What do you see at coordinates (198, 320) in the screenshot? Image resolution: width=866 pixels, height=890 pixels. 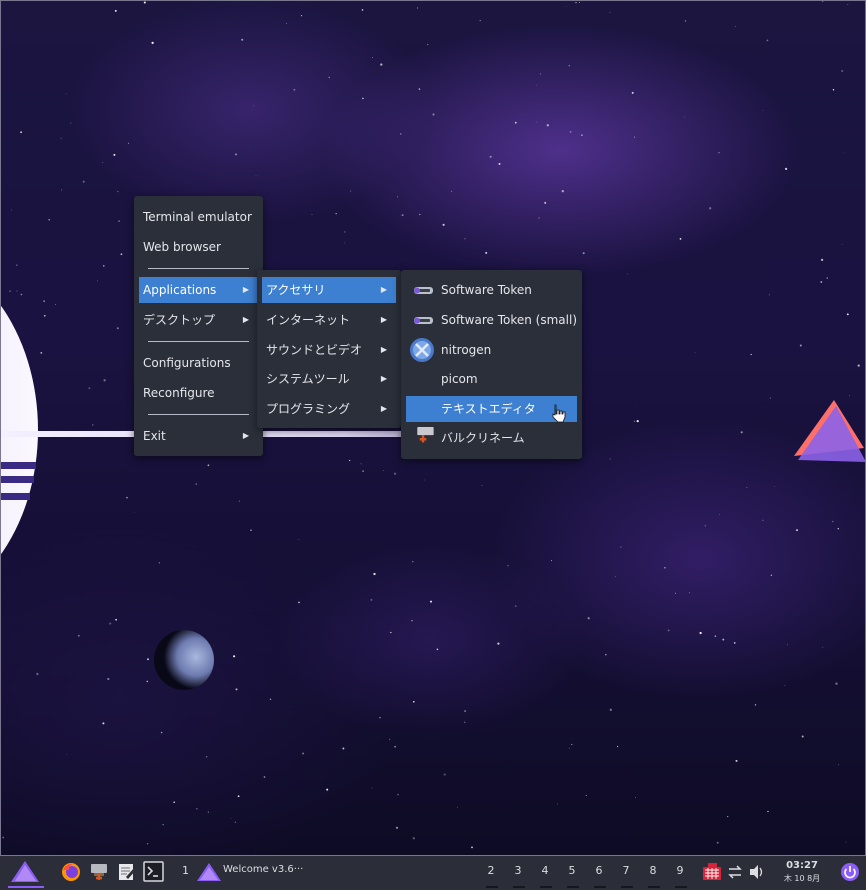 I see `menu-item-desktop: デスクトップ ▶` at bounding box center [198, 320].